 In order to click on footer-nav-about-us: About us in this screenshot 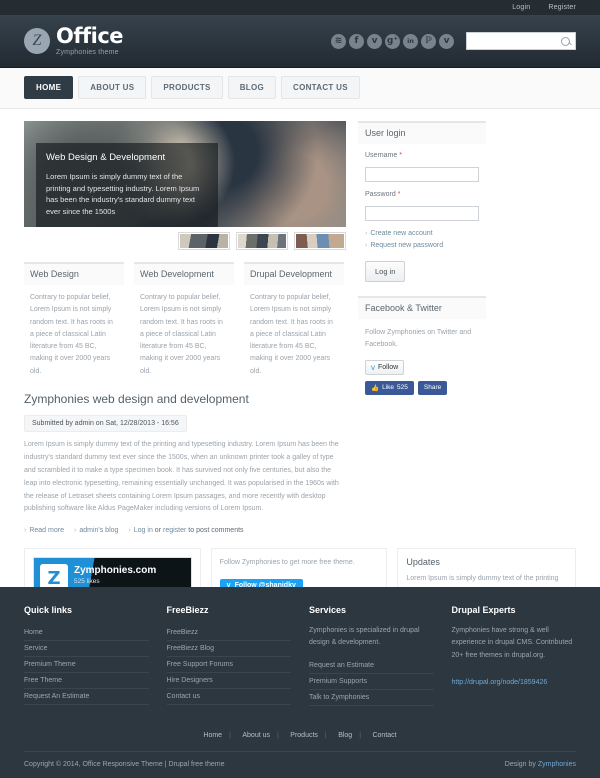, I will do `click(256, 735)`.